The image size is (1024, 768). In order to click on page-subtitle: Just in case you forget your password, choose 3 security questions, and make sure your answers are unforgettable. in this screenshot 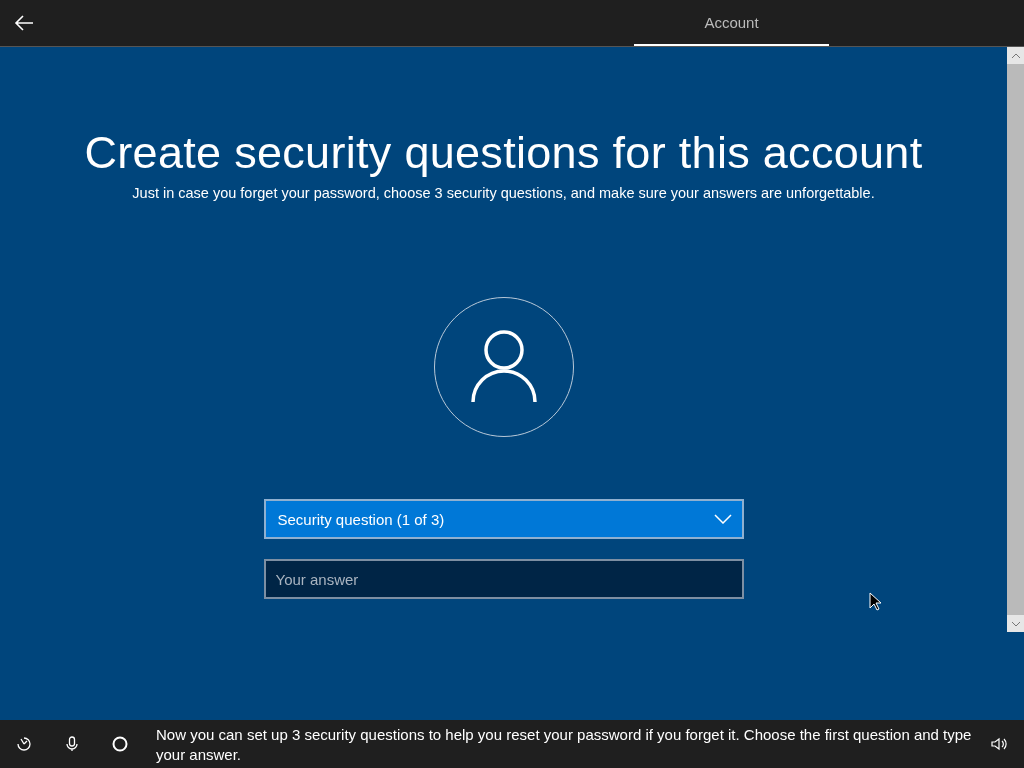, I will do `click(503, 193)`.